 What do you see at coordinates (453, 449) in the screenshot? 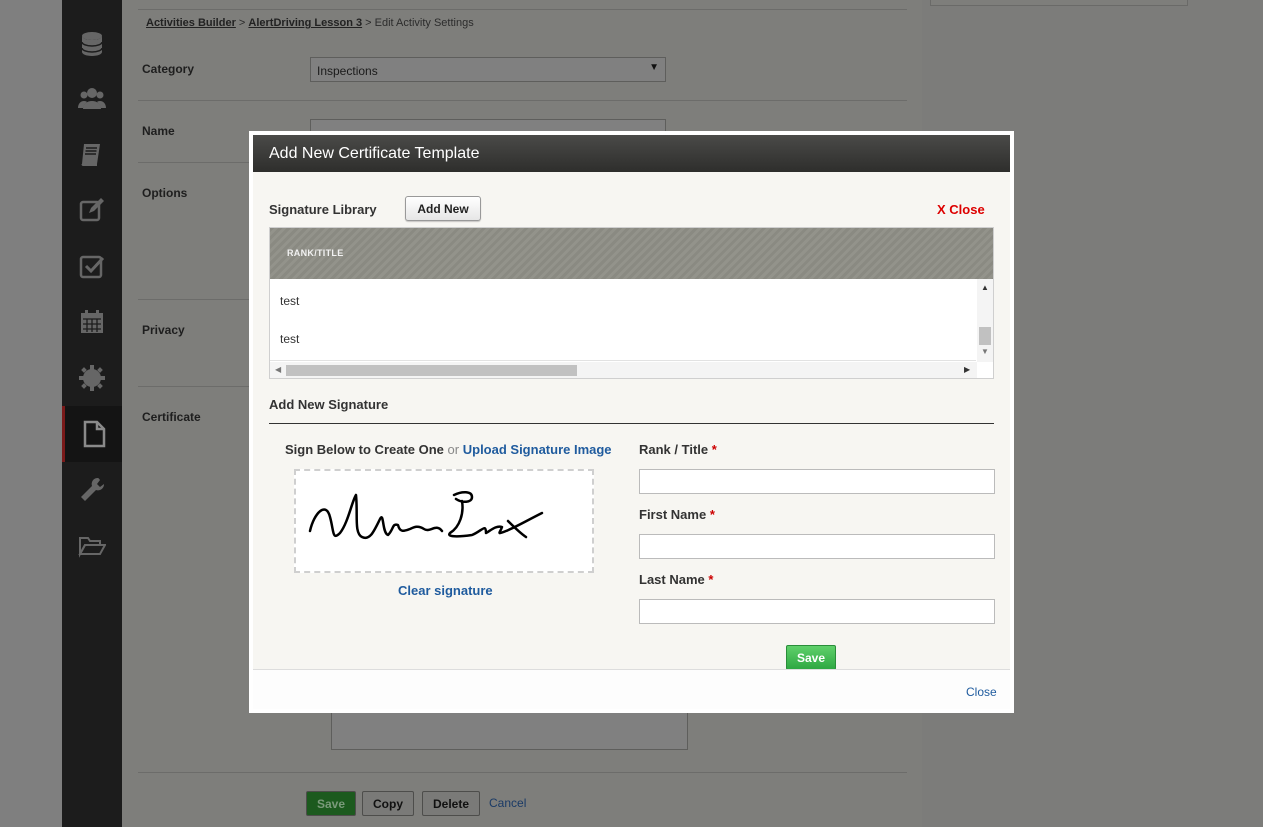
I see `or-text: or` at bounding box center [453, 449].